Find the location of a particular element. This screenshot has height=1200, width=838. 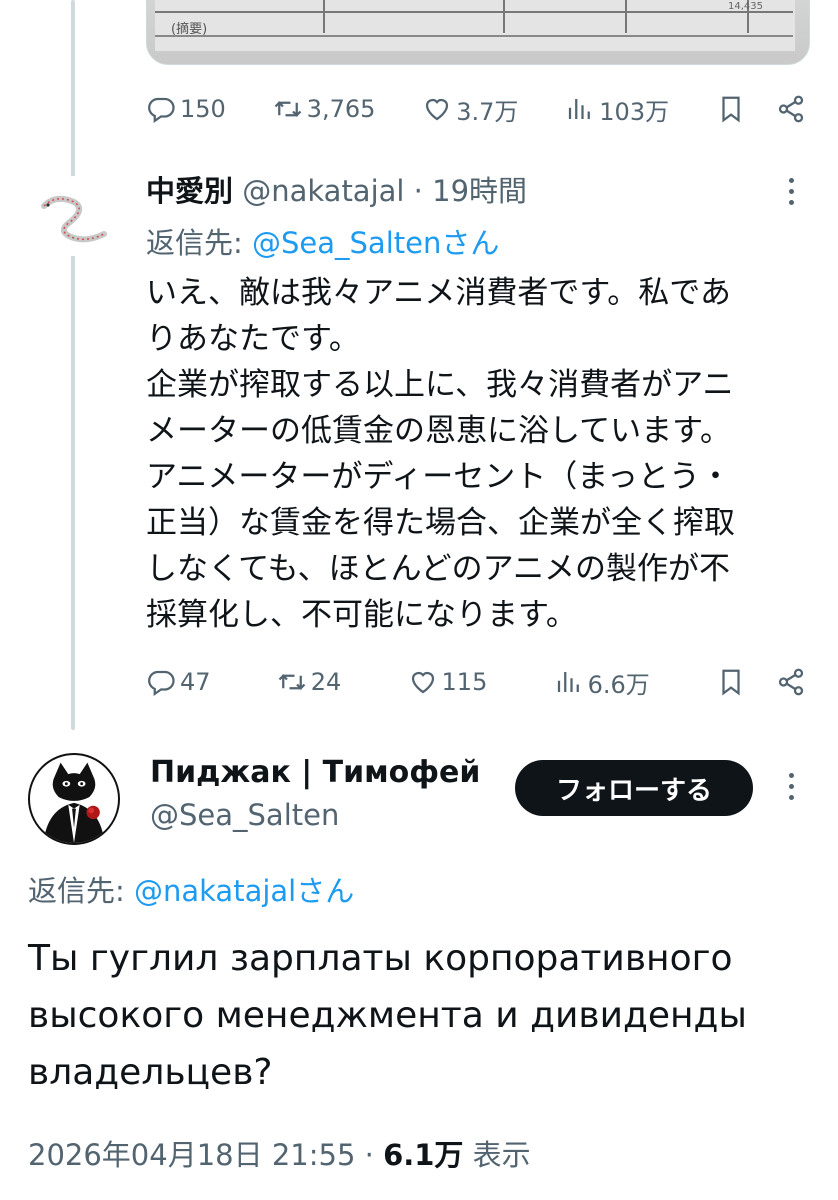

like-button: 3.7万 is located at coordinates (470, 109).